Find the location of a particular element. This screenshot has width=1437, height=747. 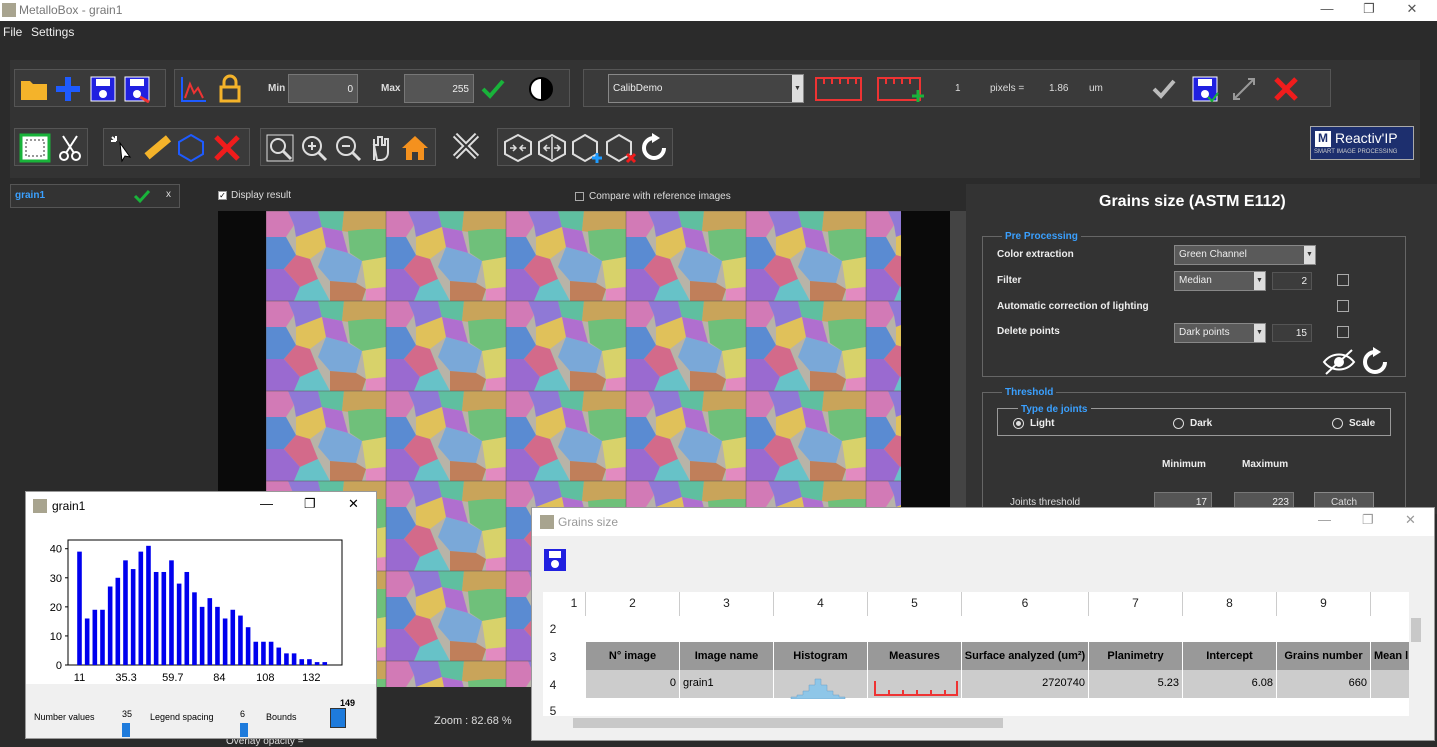

disable-edit-icon is located at coordinates (466, 146).